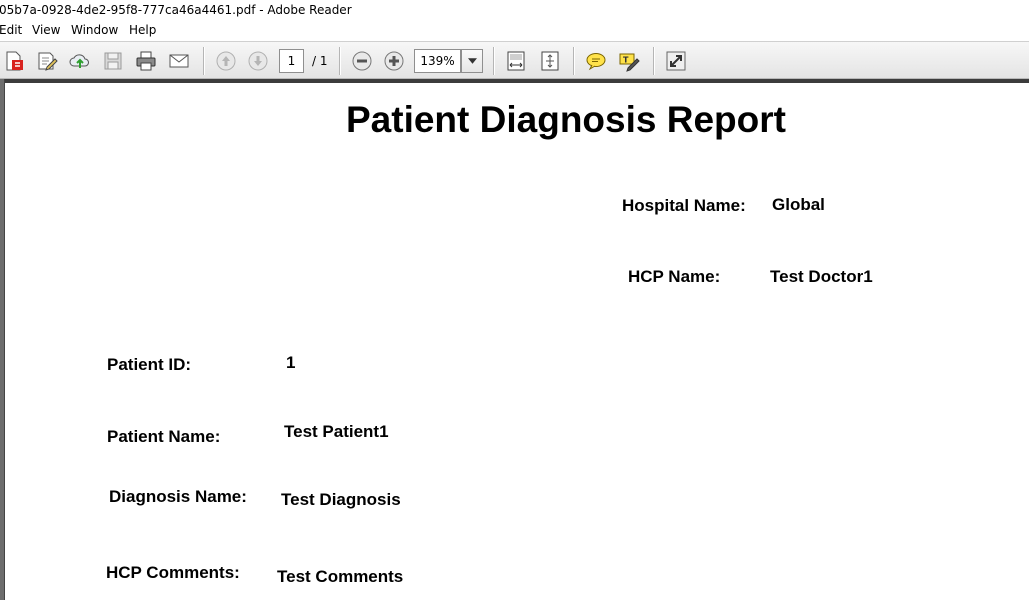 Image resolution: width=1029 pixels, height=600 pixels. Describe the element at coordinates (798, 204) in the screenshot. I see `hospital-name-value: Global` at that location.